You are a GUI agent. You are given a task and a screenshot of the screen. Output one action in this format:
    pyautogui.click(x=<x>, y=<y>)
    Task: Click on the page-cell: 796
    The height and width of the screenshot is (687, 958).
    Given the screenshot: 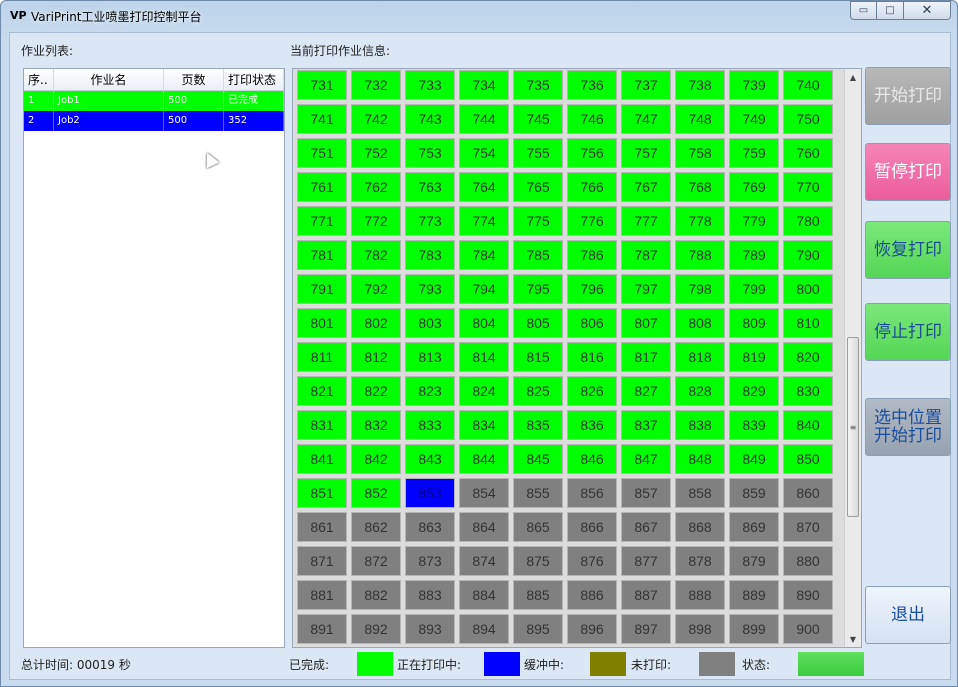 What is the action you would take?
    pyautogui.click(x=592, y=289)
    